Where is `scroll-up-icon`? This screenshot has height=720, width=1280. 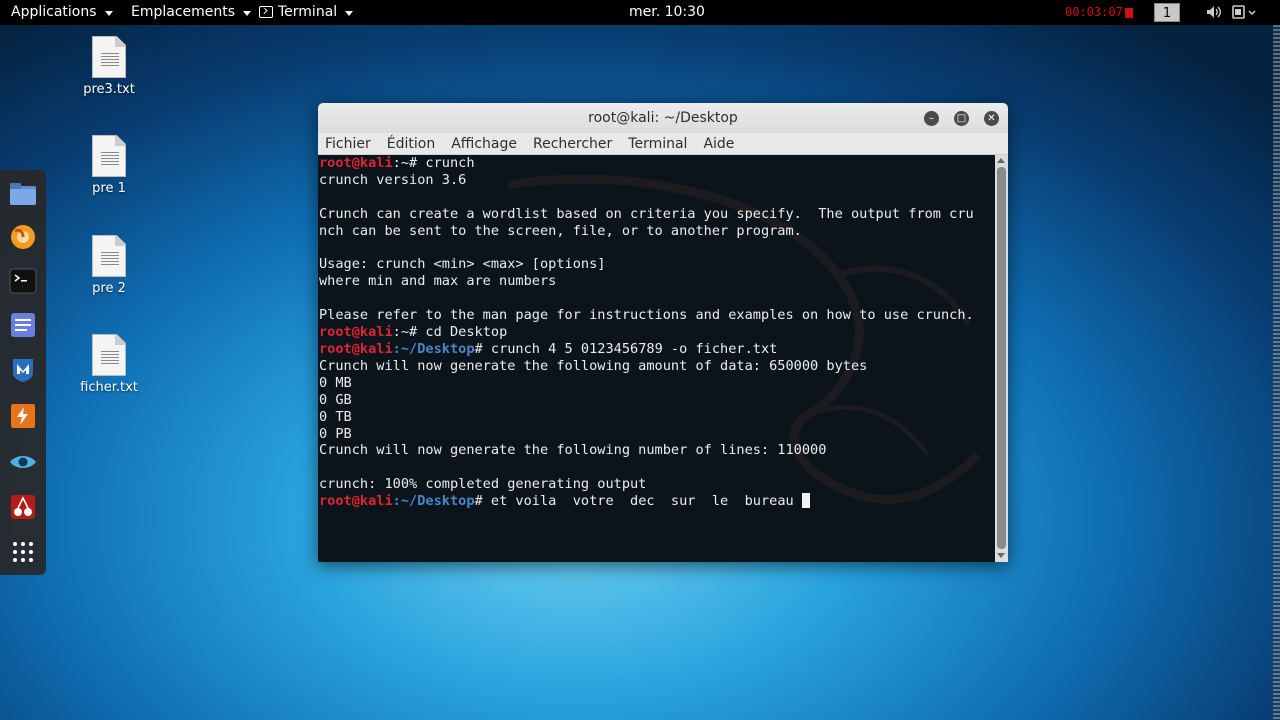 scroll-up-icon is located at coordinates (1001, 160).